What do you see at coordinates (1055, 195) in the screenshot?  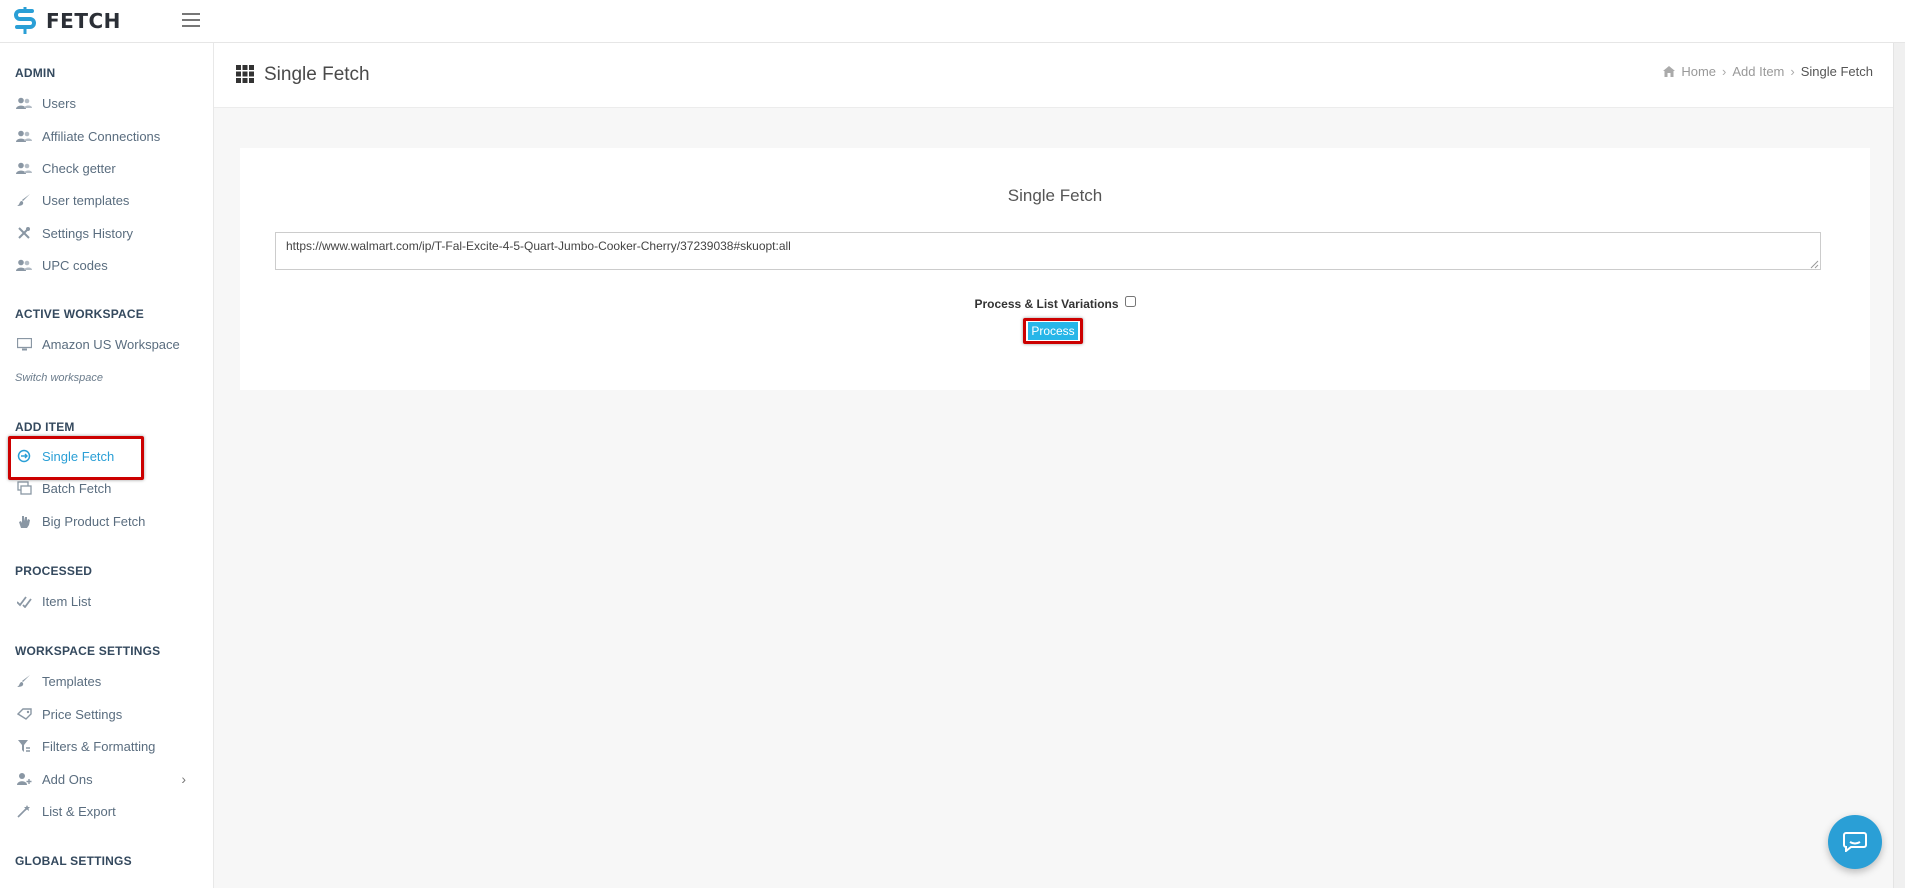 I see `card-title: Single Fetch` at bounding box center [1055, 195].